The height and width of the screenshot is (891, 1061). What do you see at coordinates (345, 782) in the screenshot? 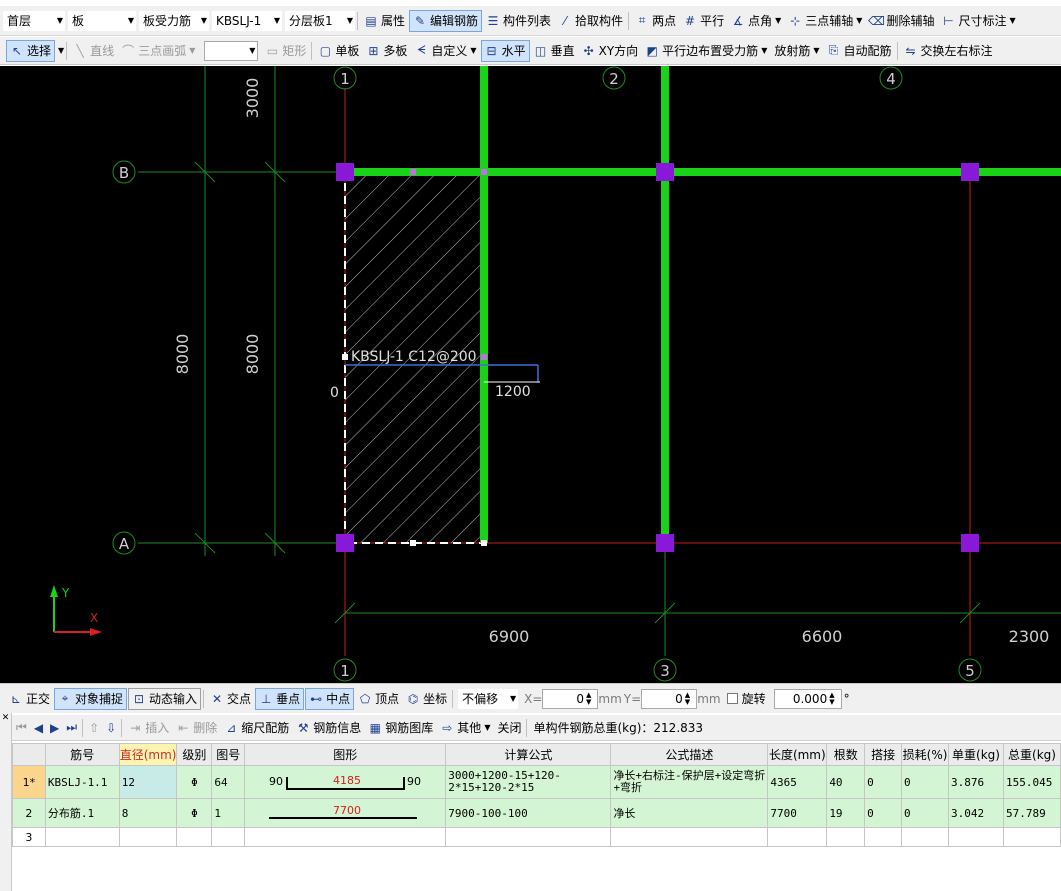
I see `cell-shape: 90 4185 90` at bounding box center [345, 782].